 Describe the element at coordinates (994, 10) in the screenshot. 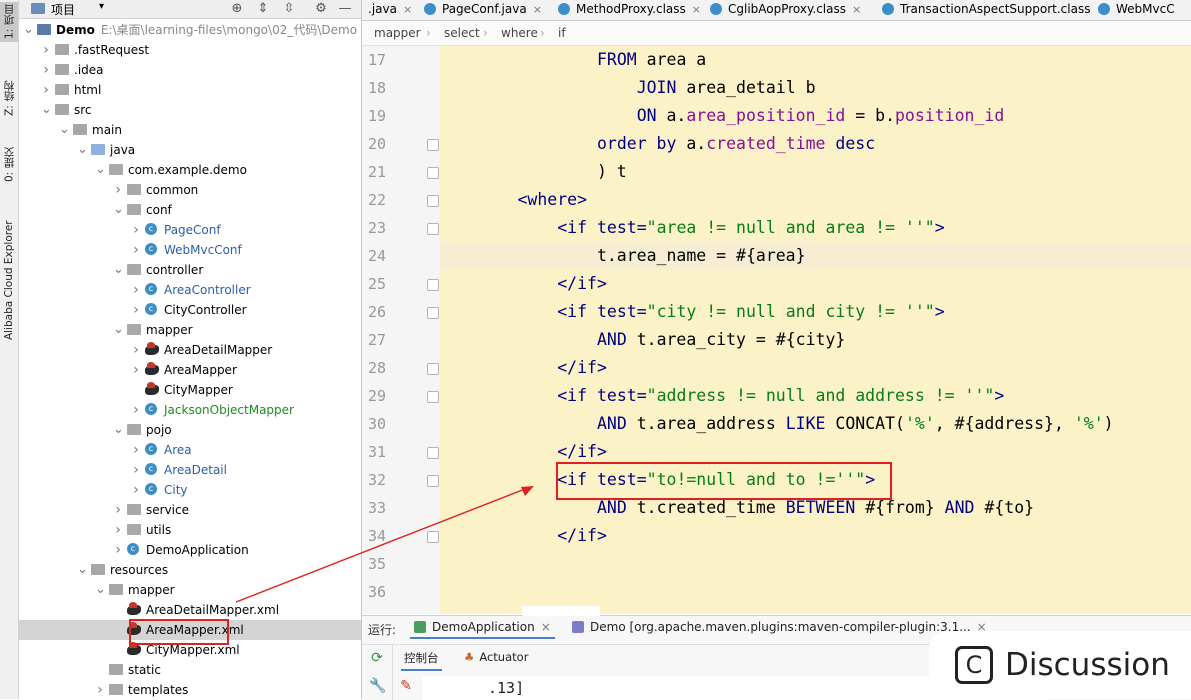

I see `editor-tab: TransactionAspectSupport.class×` at that location.